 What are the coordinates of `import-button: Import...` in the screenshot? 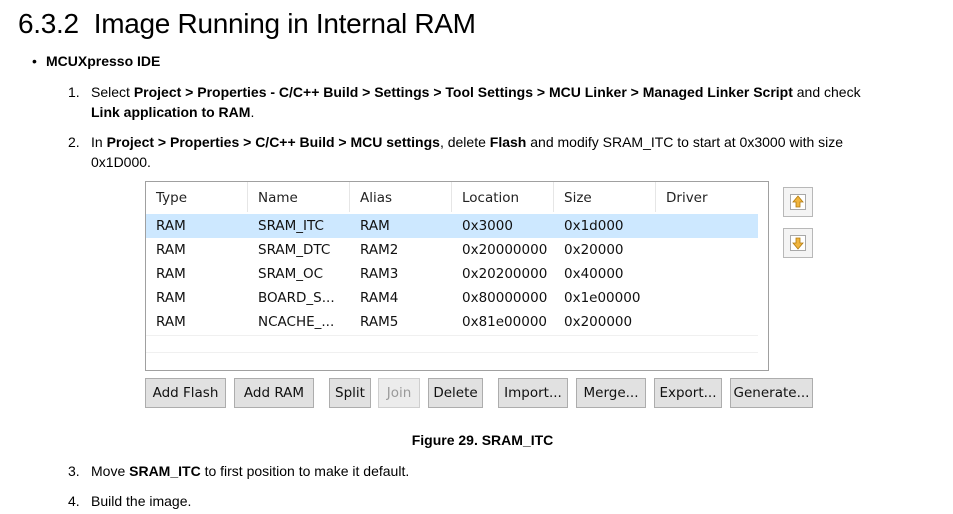 It's located at (533, 393).